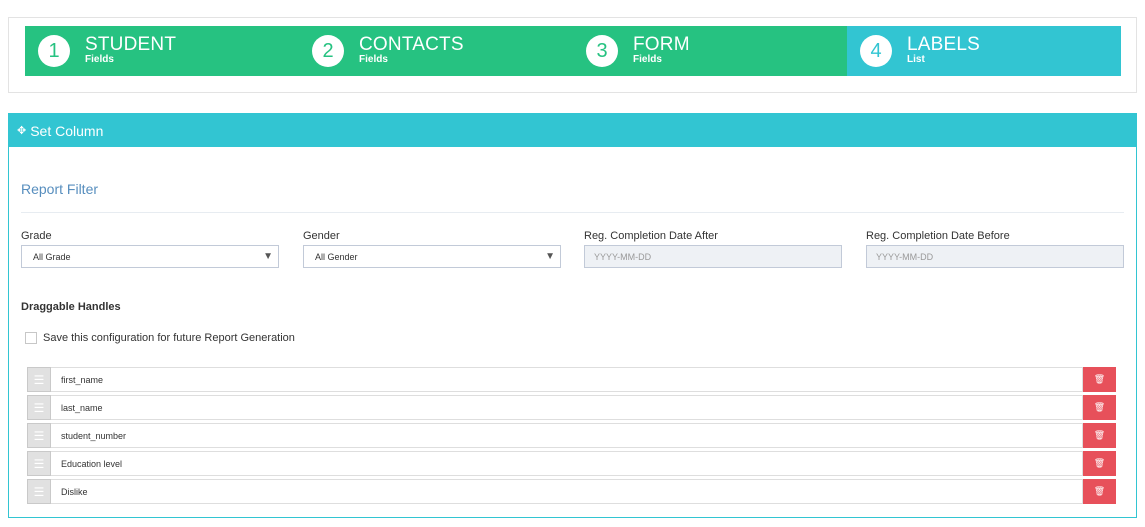  What do you see at coordinates (602, 51) in the screenshot?
I see `step-number: 3` at bounding box center [602, 51].